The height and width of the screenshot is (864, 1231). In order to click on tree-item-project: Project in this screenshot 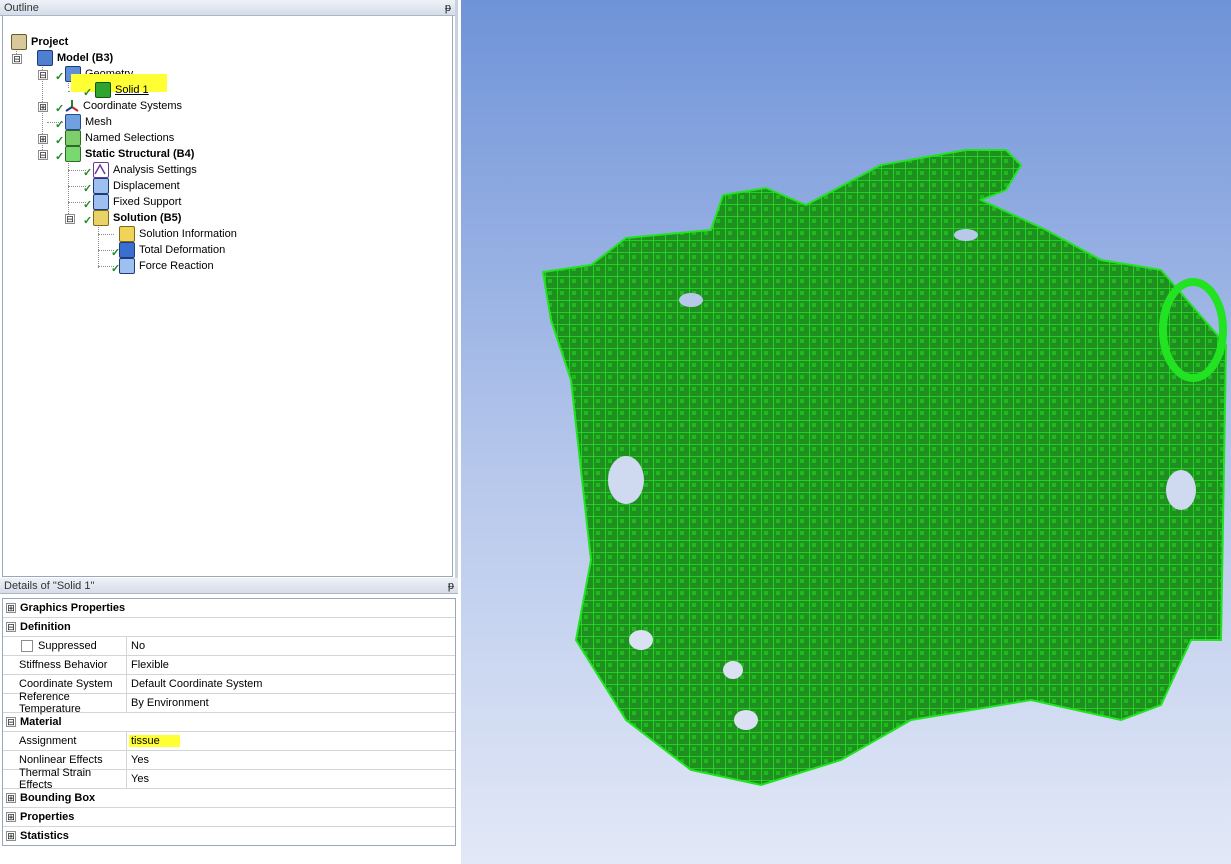, I will do `click(39, 42)`.